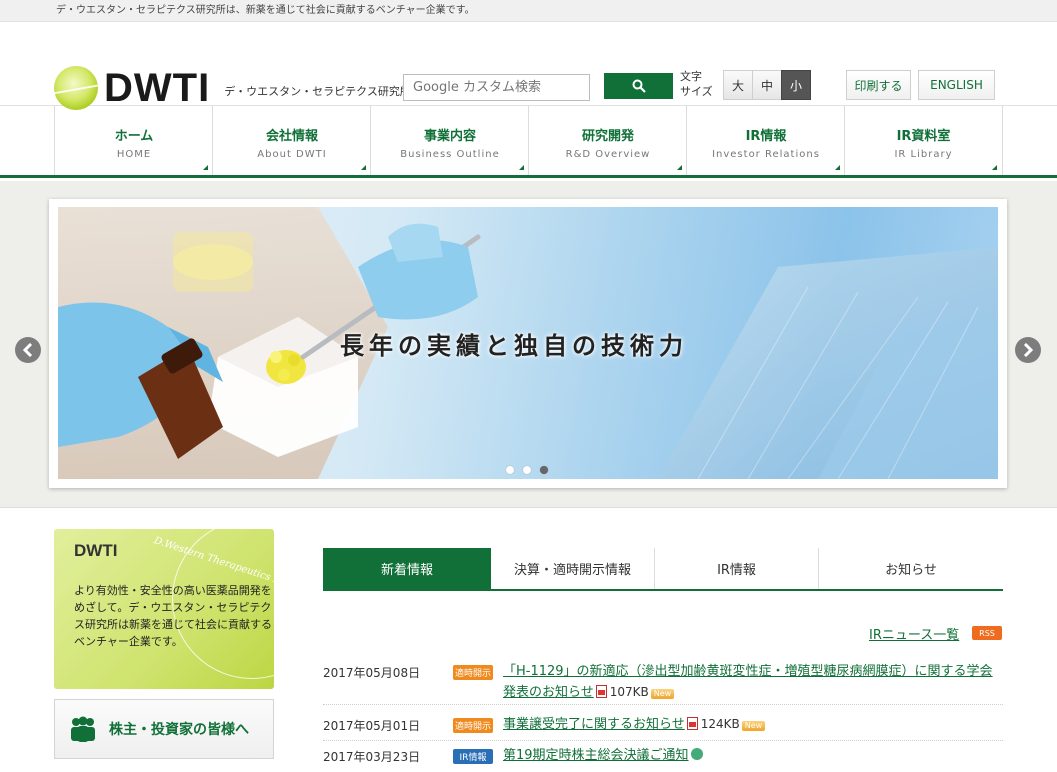 The height and width of the screenshot is (772, 1057). Describe the element at coordinates (696, 91) in the screenshot. I see `font-size-label-line2: サイズ` at that location.